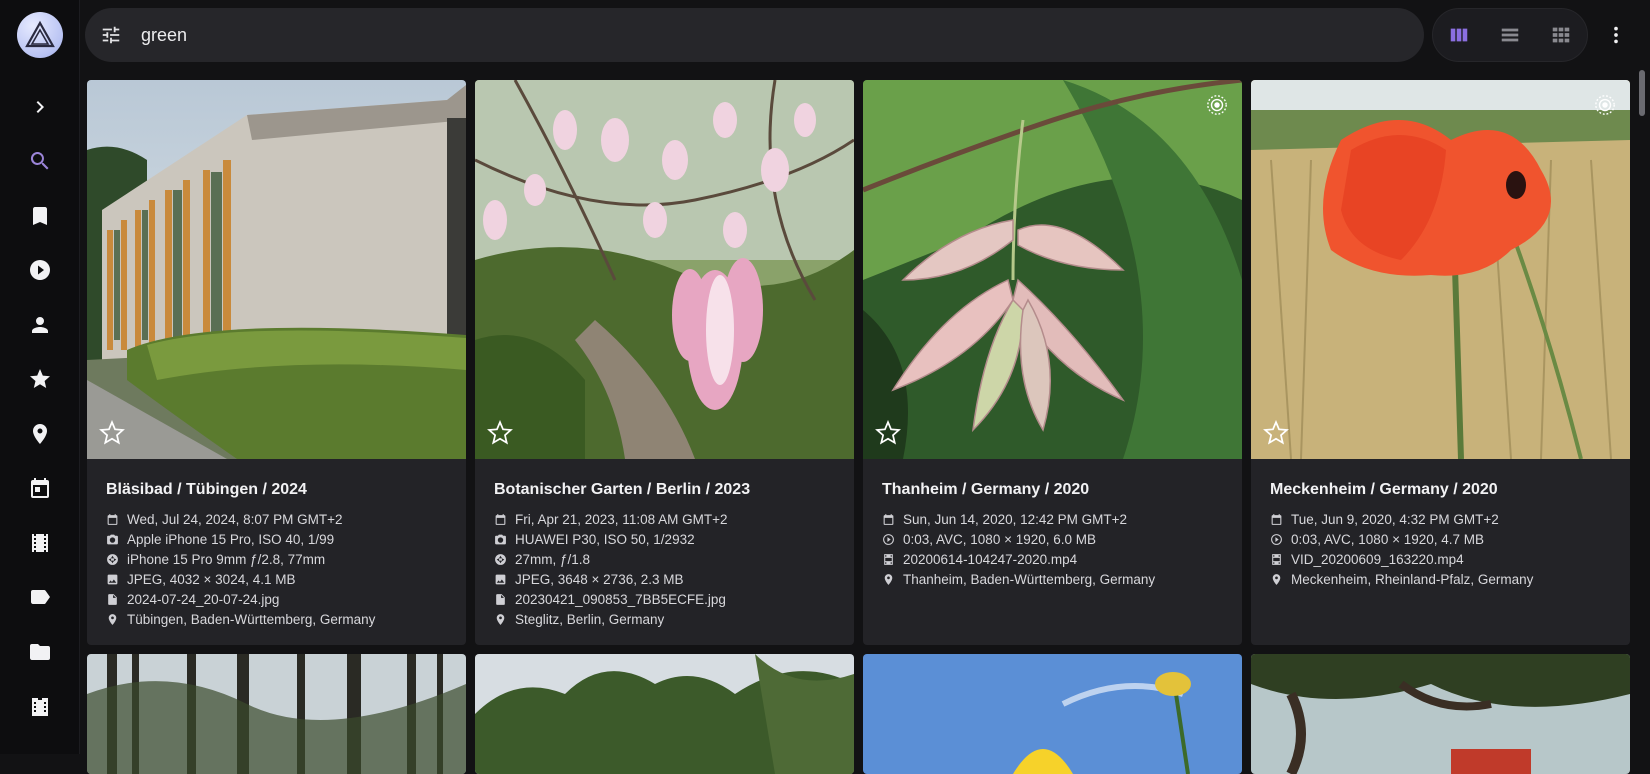  I want to click on folder-icon, so click(40, 652).